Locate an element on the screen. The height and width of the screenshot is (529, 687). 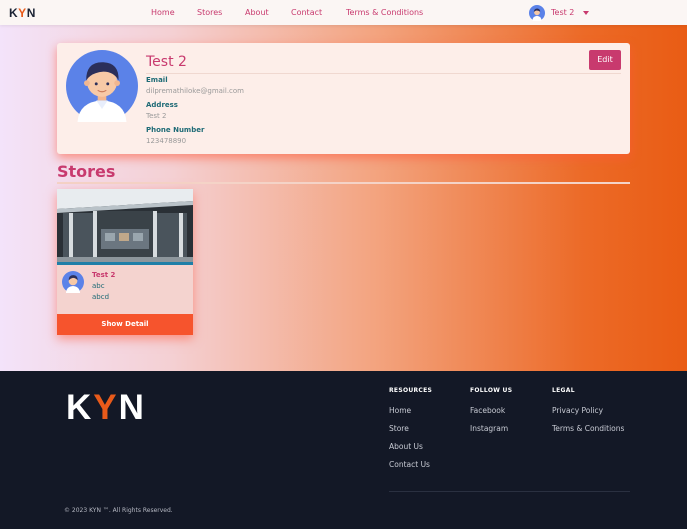
chevron-down-icon is located at coordinates (586, 12).